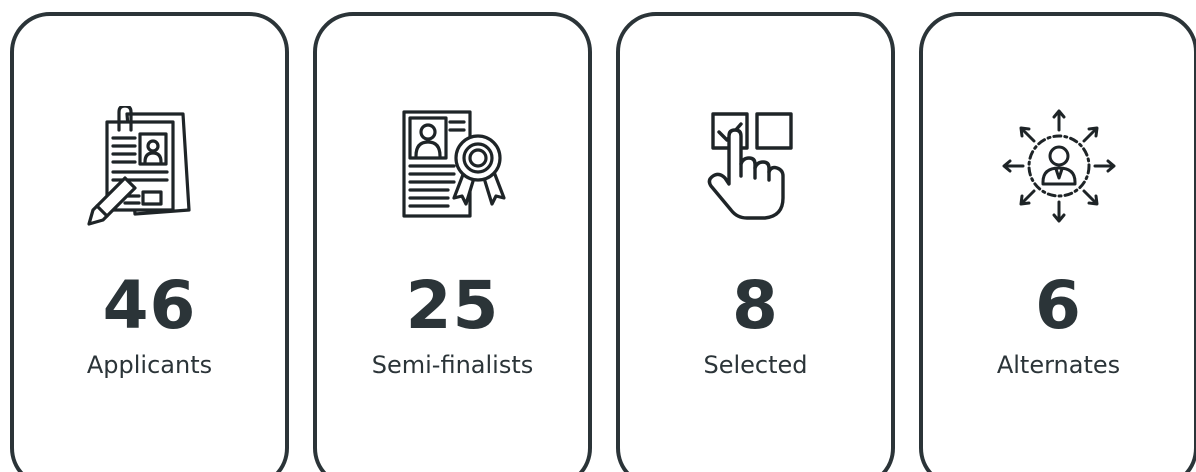 This screenshot has height=472, width=1196. What do you see at coordinates (452, 305) in the screenshot?
I see `semi-finalists-count: 25` at bounding box center [452, 305].